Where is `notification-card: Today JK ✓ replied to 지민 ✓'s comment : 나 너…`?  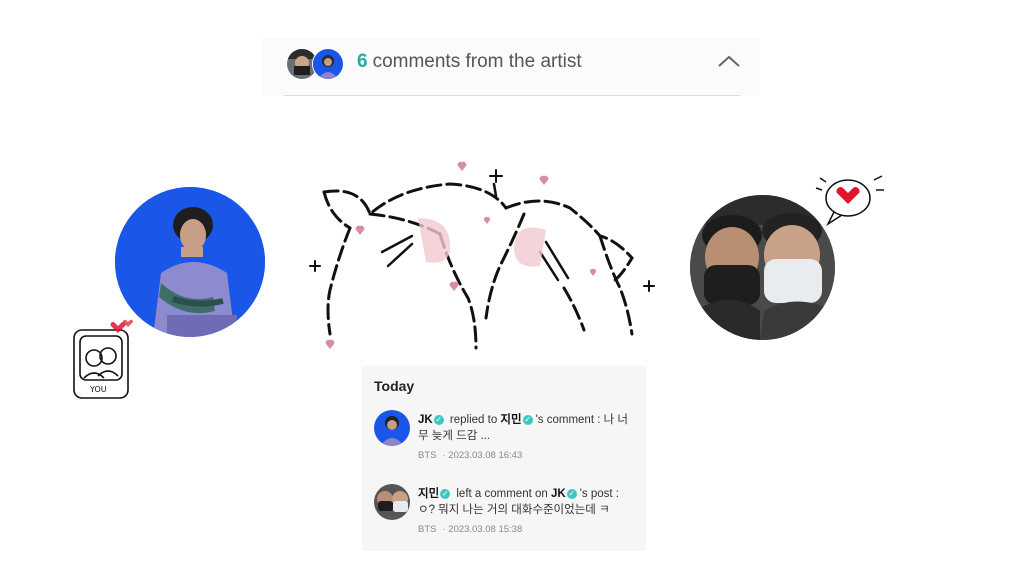
notification-card: Today JK ✓ replied to 지민 ✓'s comment : 나 너… is located at coordinates (504, 458).